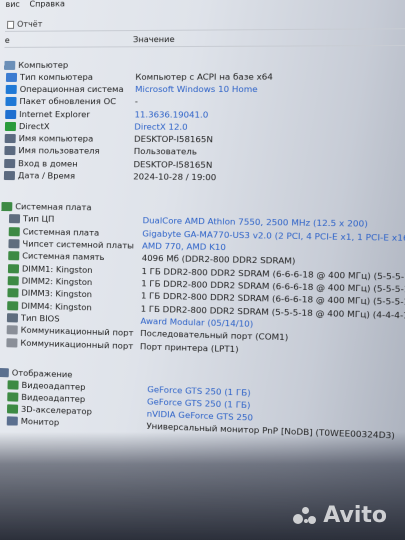  What do you see at coordinates (171, 114) in the screenshot?
I see `item-value: 11.3636.19041.0` at bounding box center [171, 114].